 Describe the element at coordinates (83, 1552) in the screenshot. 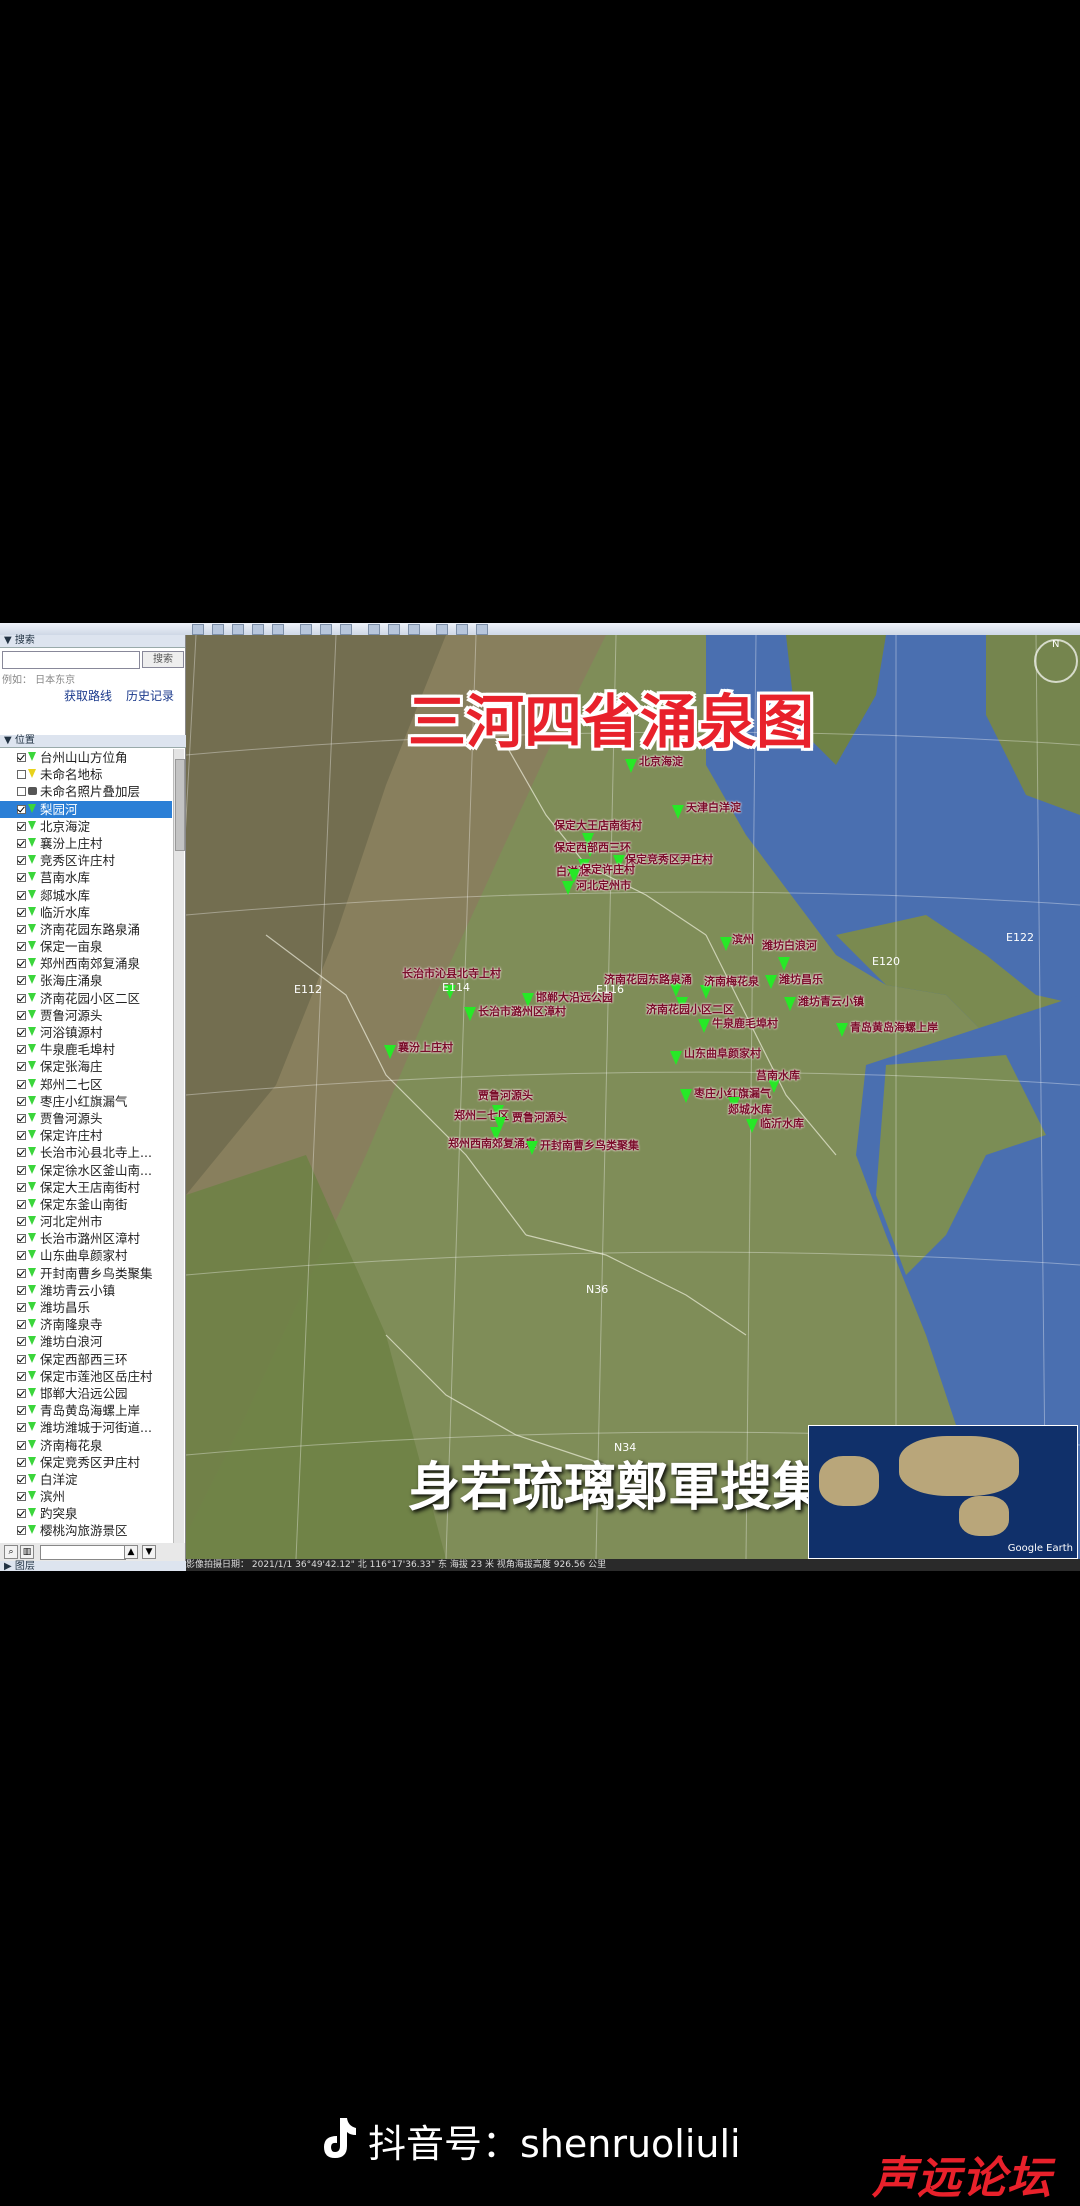

I see `places-filter-input` at that location.